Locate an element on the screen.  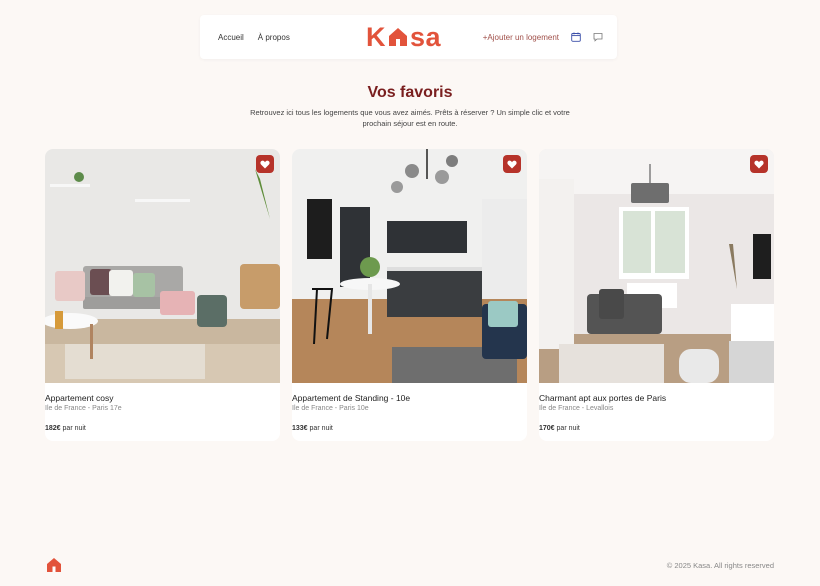
listing-location: Ile de France - Paris 17e is located at coordinates (83, 408).